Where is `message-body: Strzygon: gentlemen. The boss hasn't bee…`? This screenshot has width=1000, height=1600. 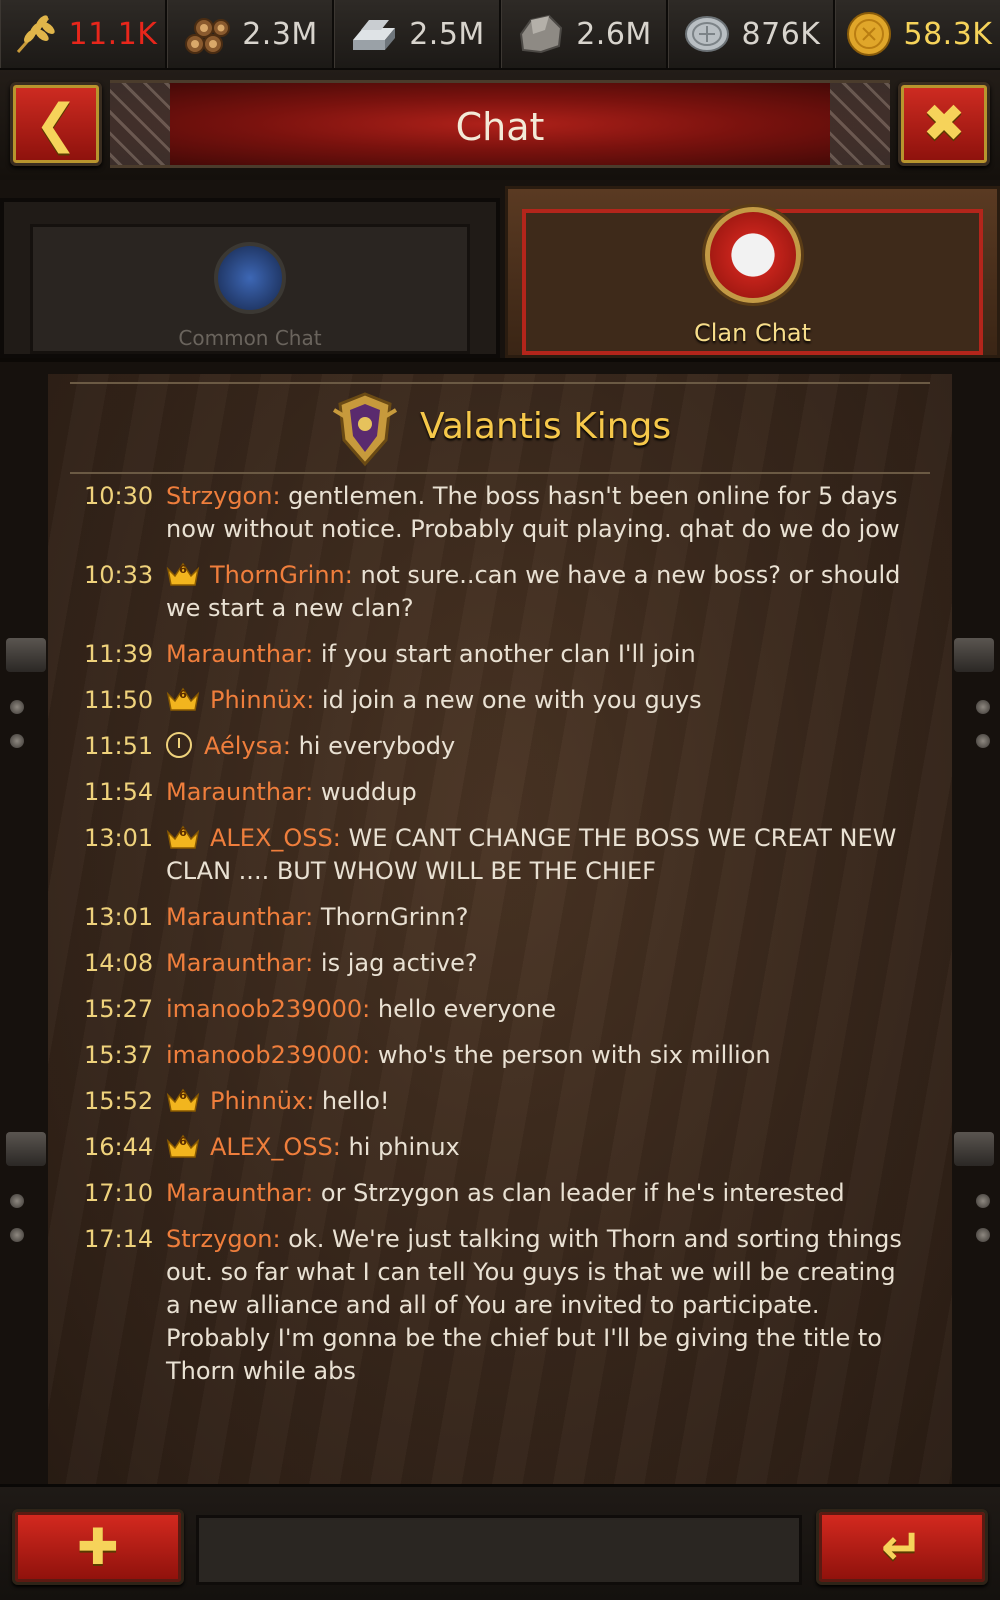 message-body: Strzygon: gentlemen. The boss hasn't bee… is located at coordinates (535, 513).